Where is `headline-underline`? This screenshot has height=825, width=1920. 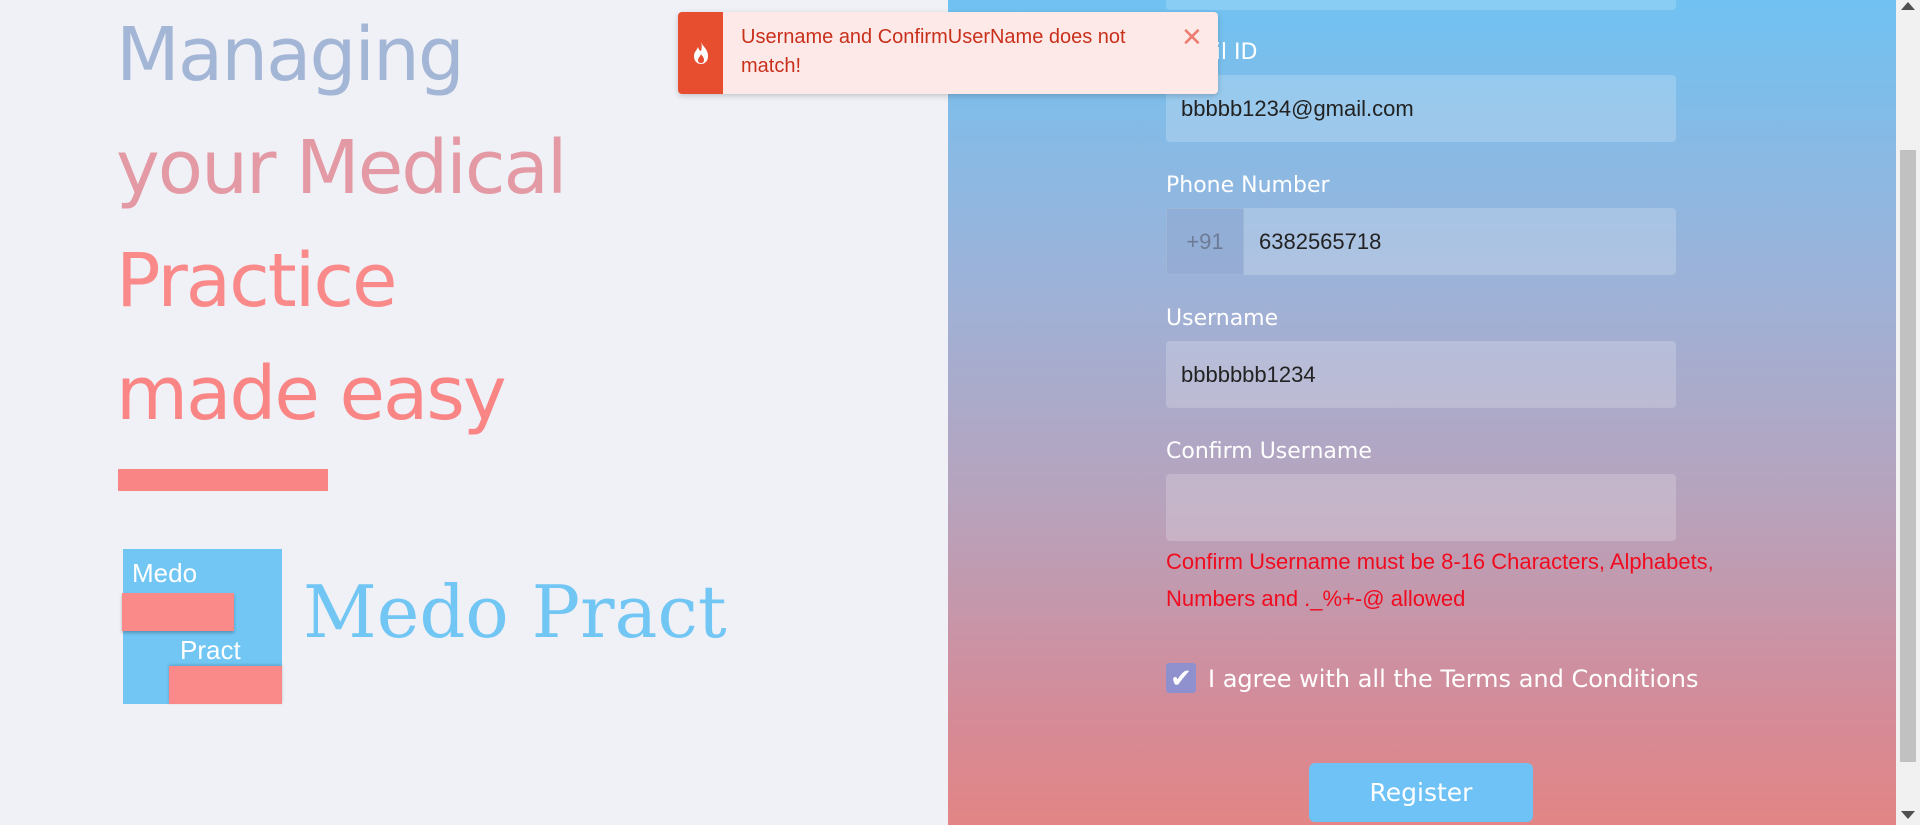
headline-underline is located at coordinates (223, 480).